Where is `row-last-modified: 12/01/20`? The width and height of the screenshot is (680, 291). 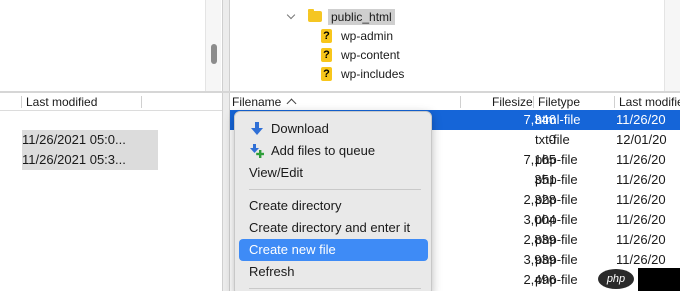 row-last-modified: 12/01/20 is located at coordinates (641, 139).